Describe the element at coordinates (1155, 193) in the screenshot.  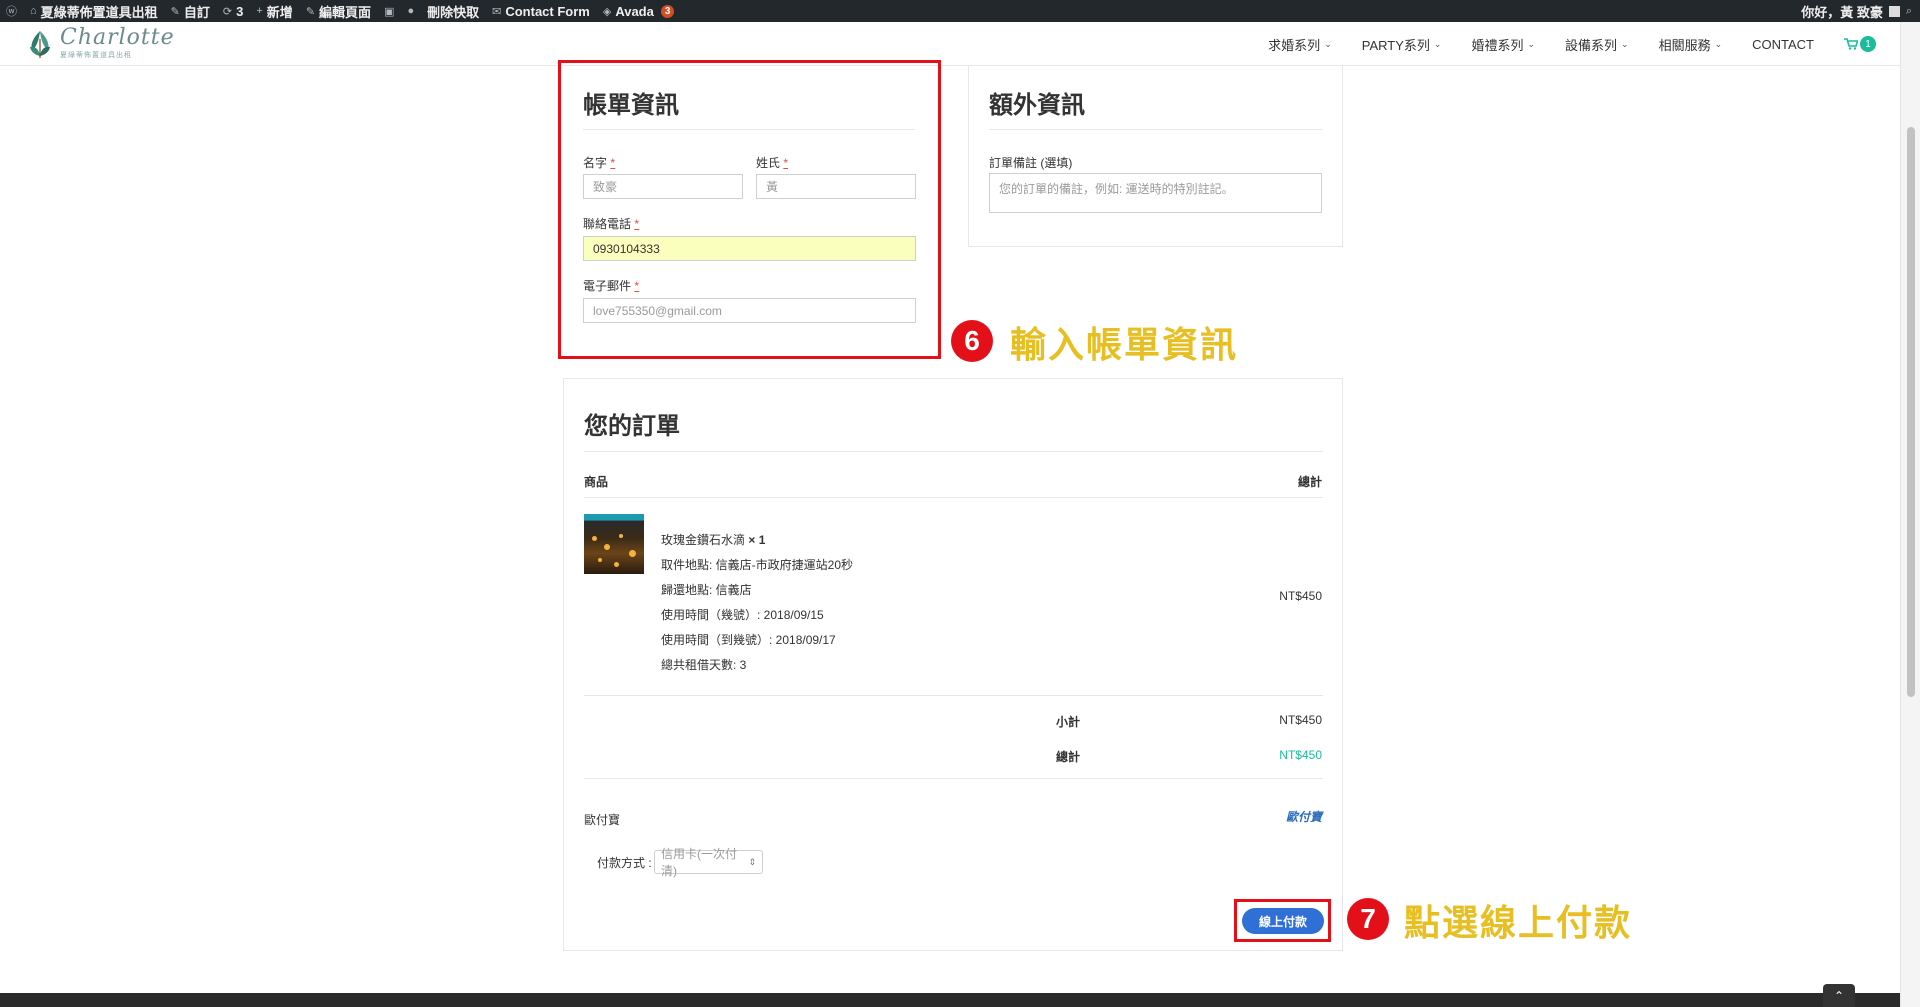
I see `order-notes-textarea` at that location.